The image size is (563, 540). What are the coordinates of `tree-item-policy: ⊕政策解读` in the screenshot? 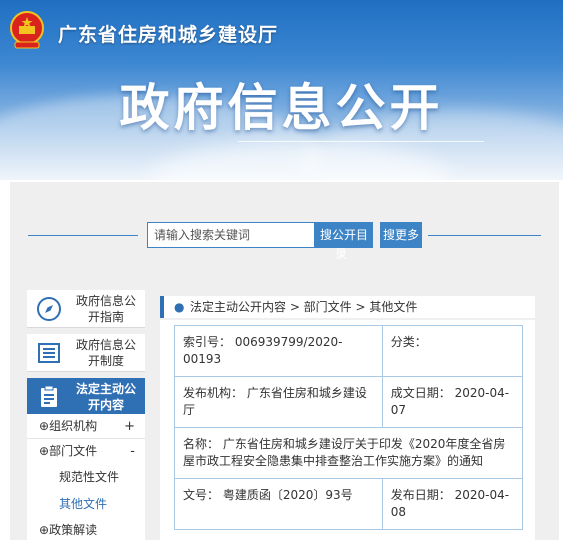 It's located at (86, 529).